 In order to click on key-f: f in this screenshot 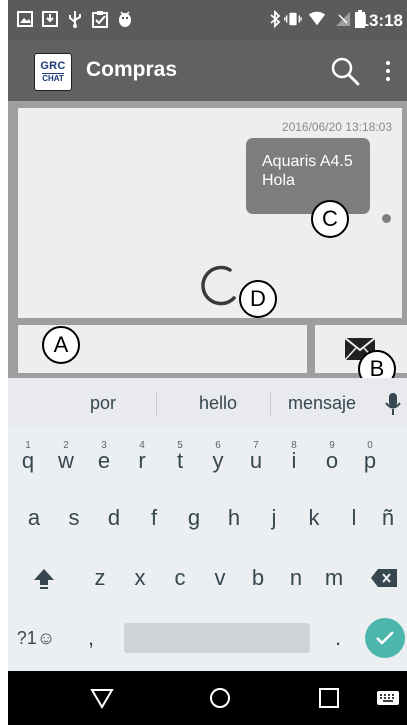, I will do `click(154, 518)`.